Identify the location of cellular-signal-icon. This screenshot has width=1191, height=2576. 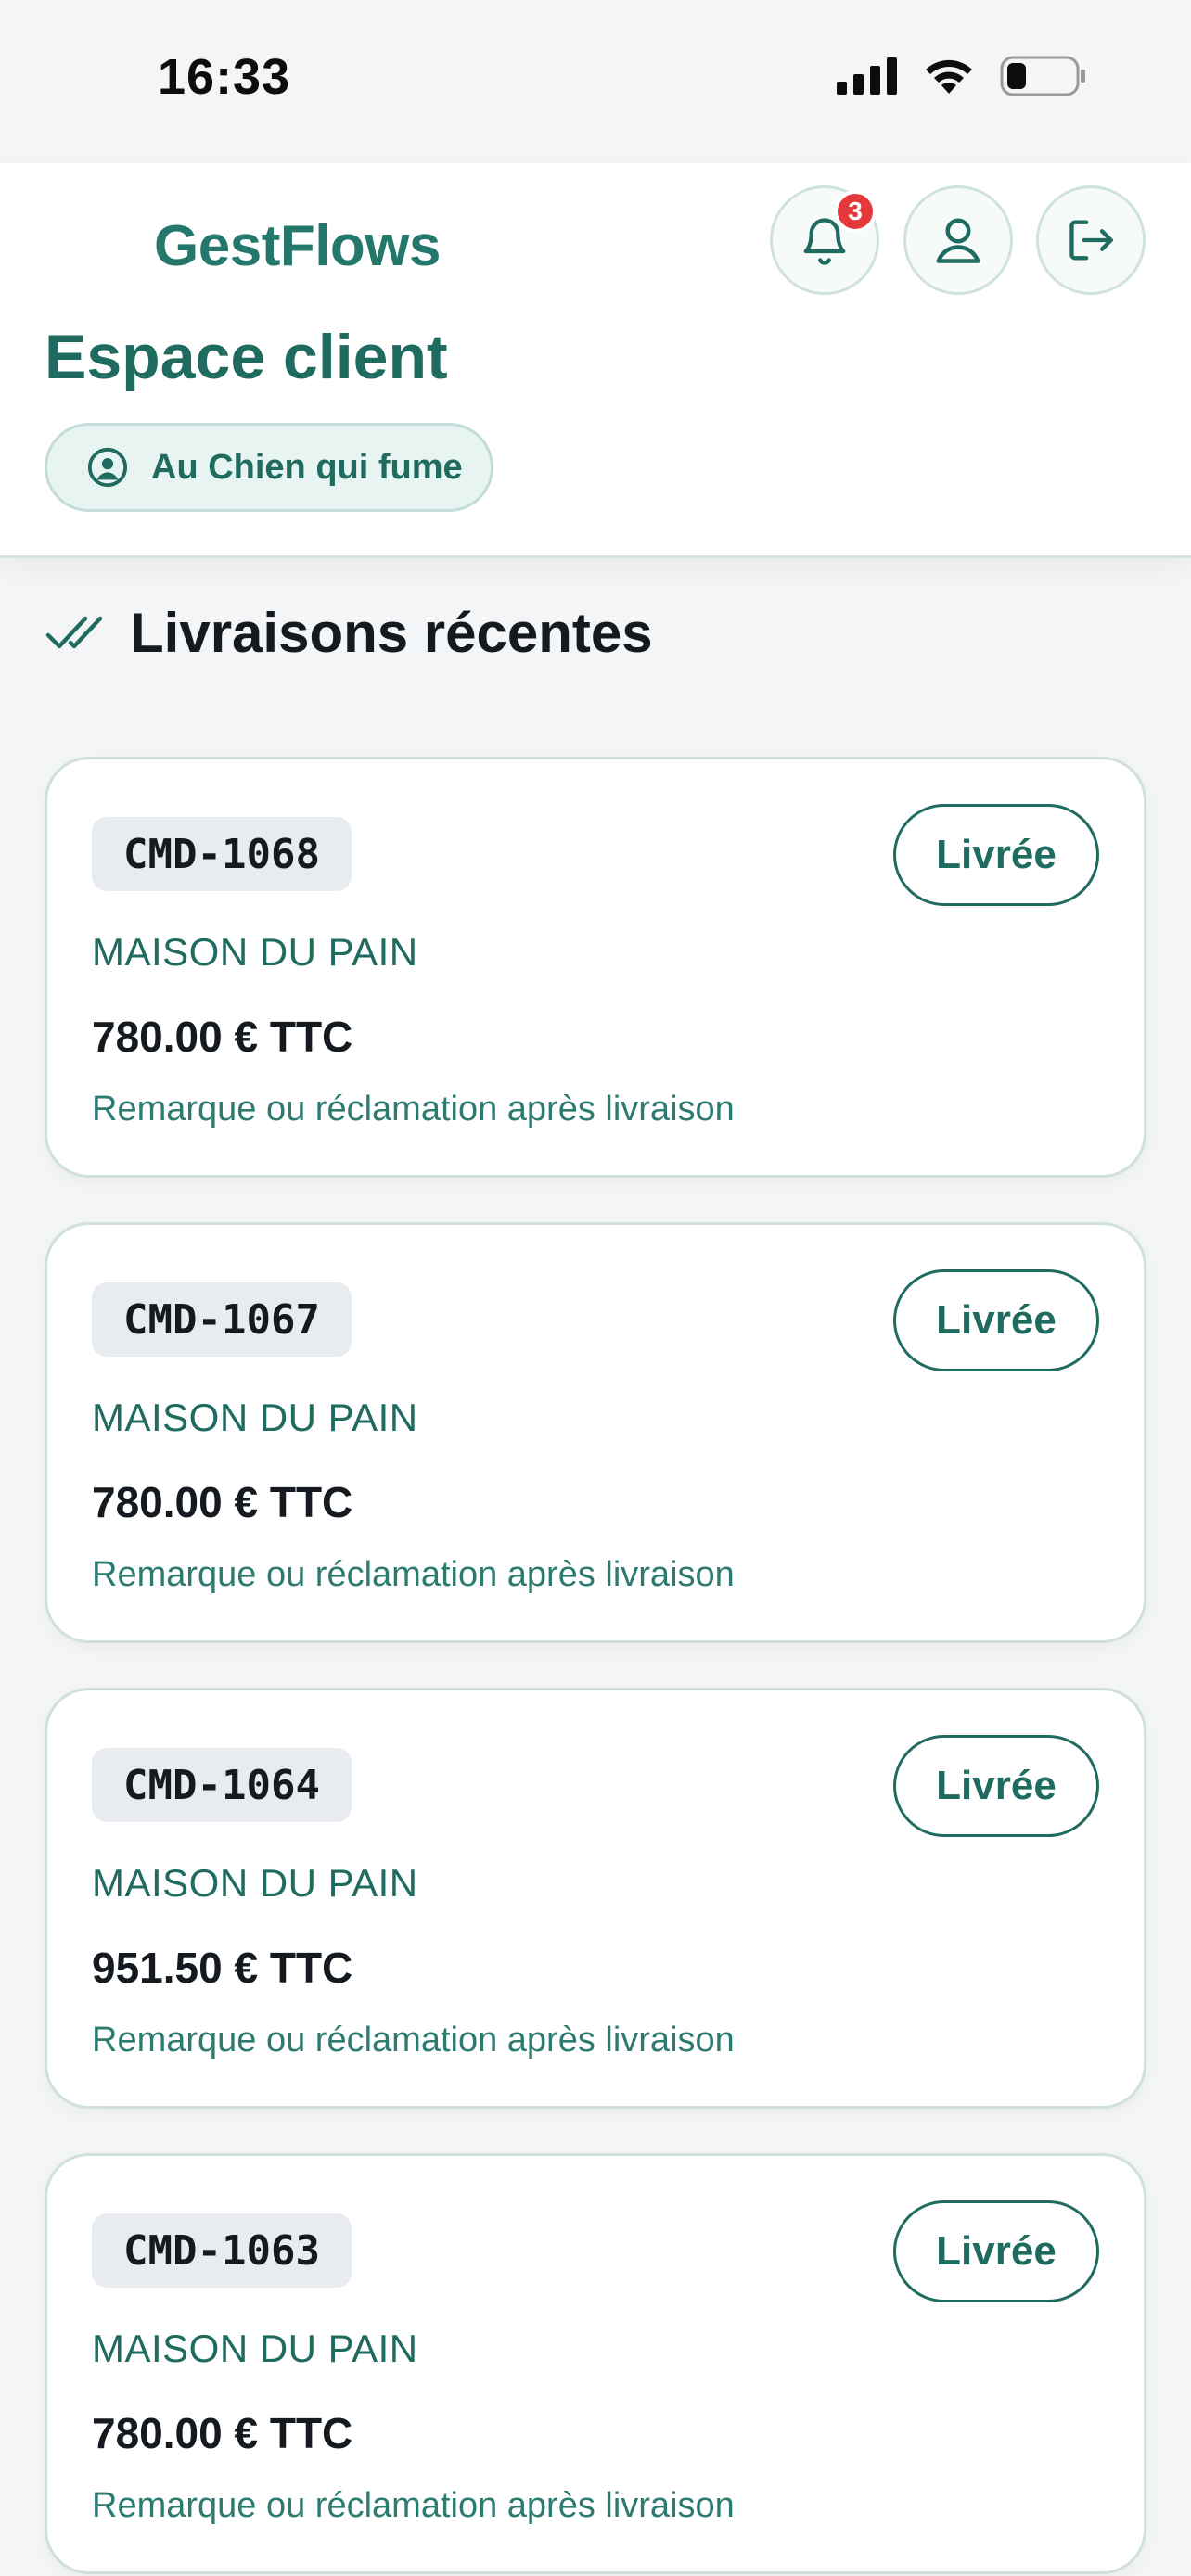
(867, 76).